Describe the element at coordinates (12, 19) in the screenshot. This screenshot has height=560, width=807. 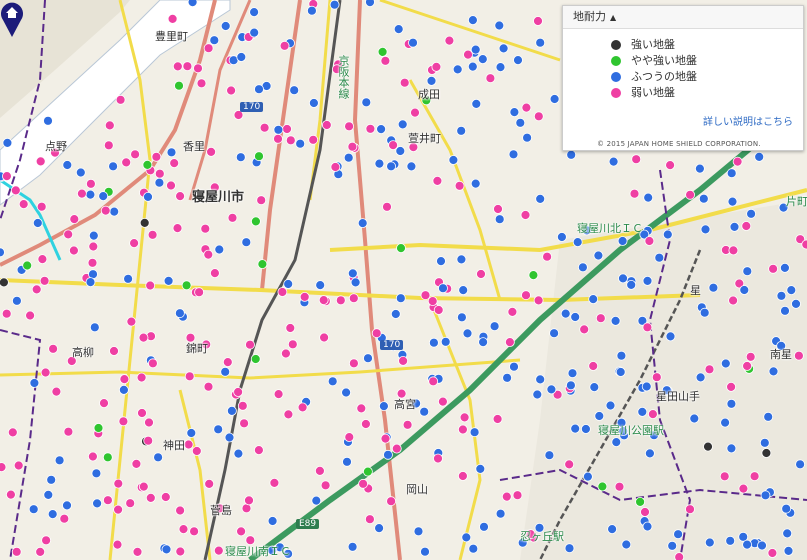
I see `house-pin-icon` at that location.